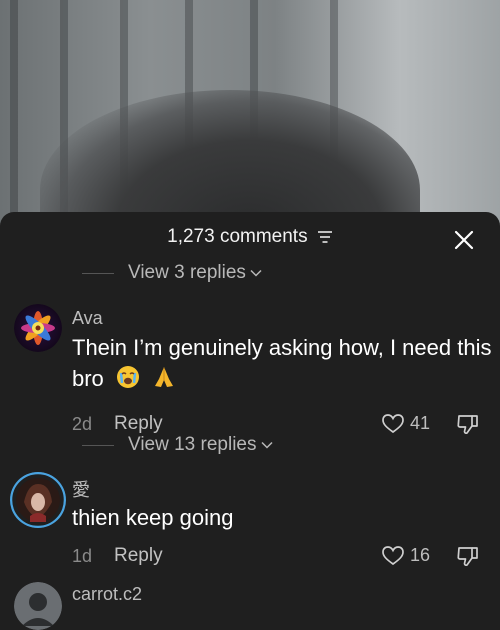 The width and height of the screenshot is (500, 630). I want to click on like-count: 41, so click(420, 423).